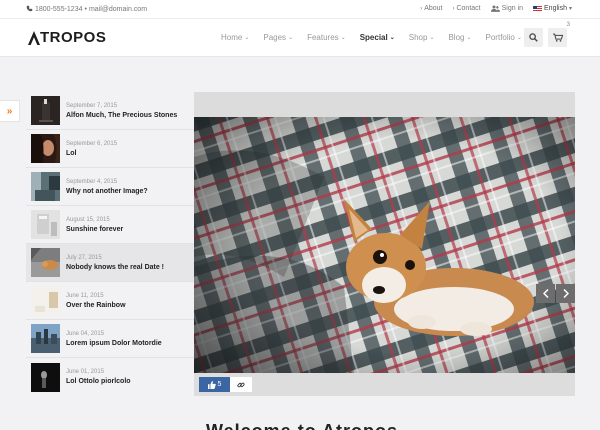  Describe the element at coordinates (456, 37) in the screenshot. I see `nav-blog-label: Blog` at that location.